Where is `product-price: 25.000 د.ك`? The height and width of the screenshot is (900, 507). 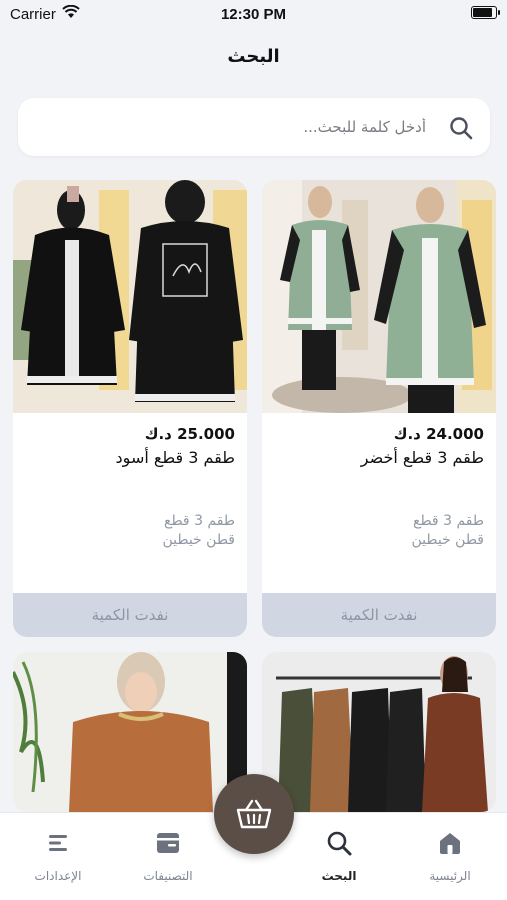
product-price: 25.000 د.ك is located at coordinates (189, 434).